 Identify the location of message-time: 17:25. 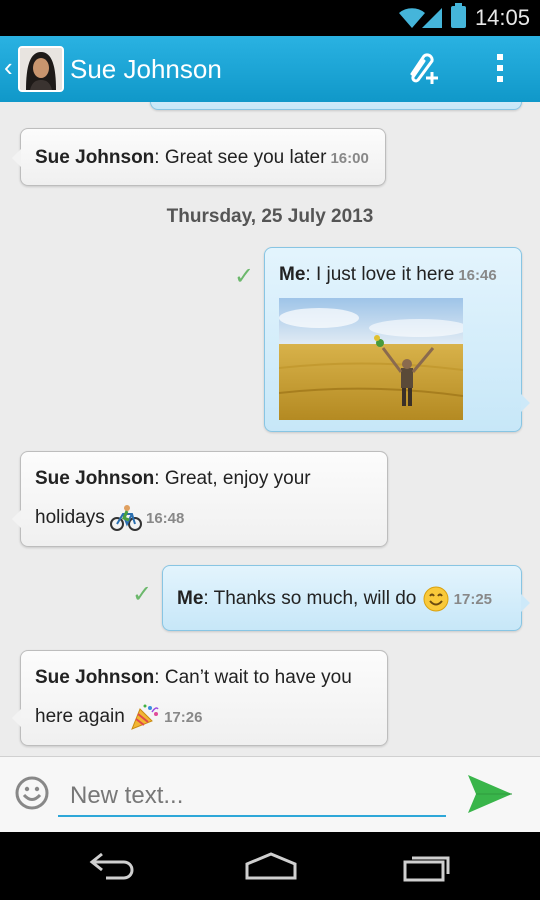
(473, 599).